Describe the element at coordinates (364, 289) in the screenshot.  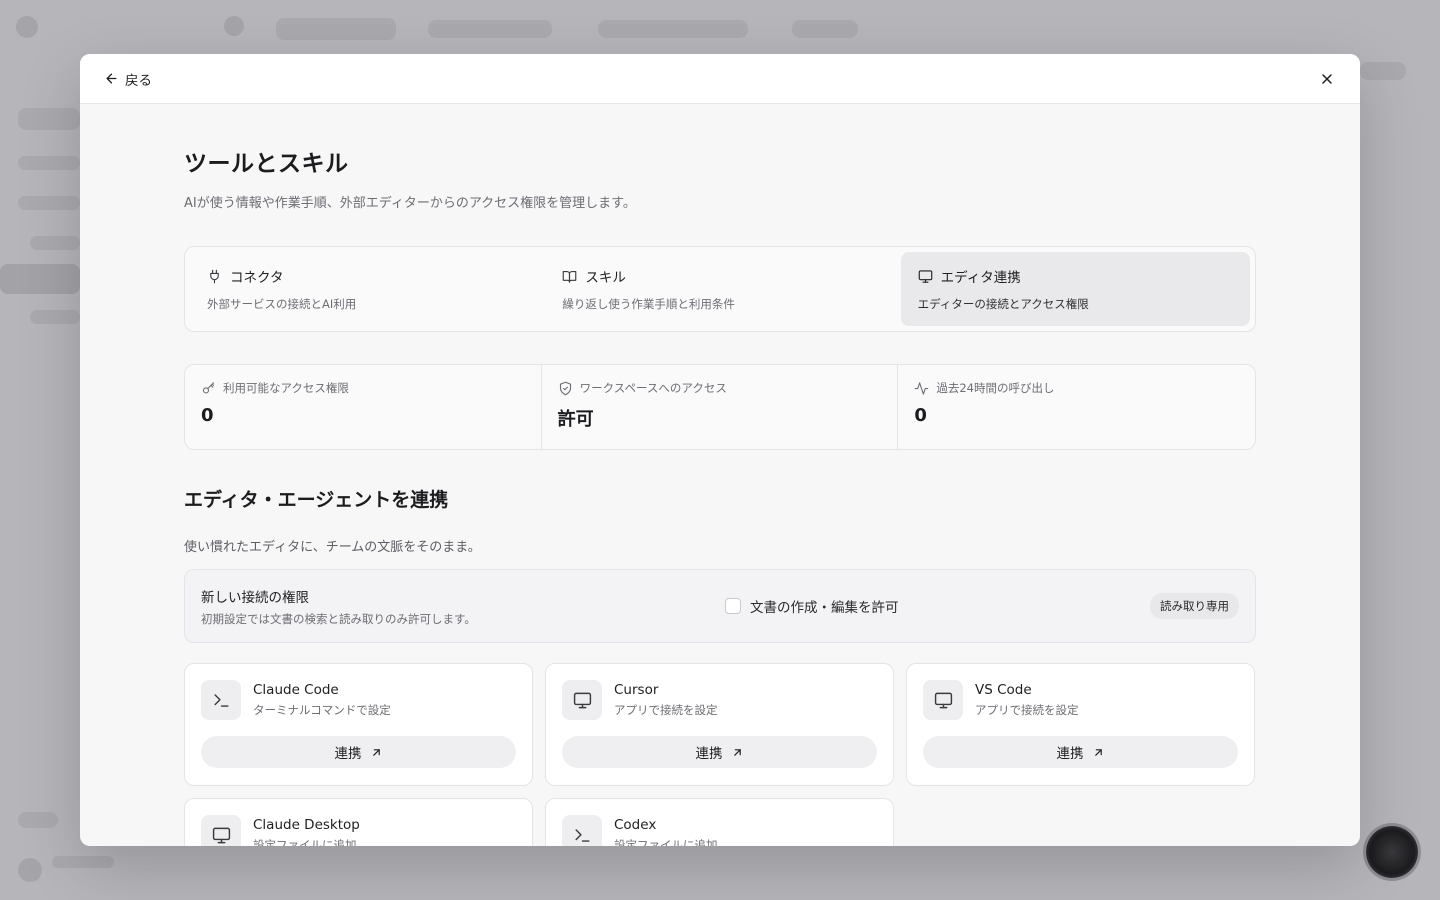
I see `tab-connectors: コネクタ 外部サービスの接続とAI利用` at that location.